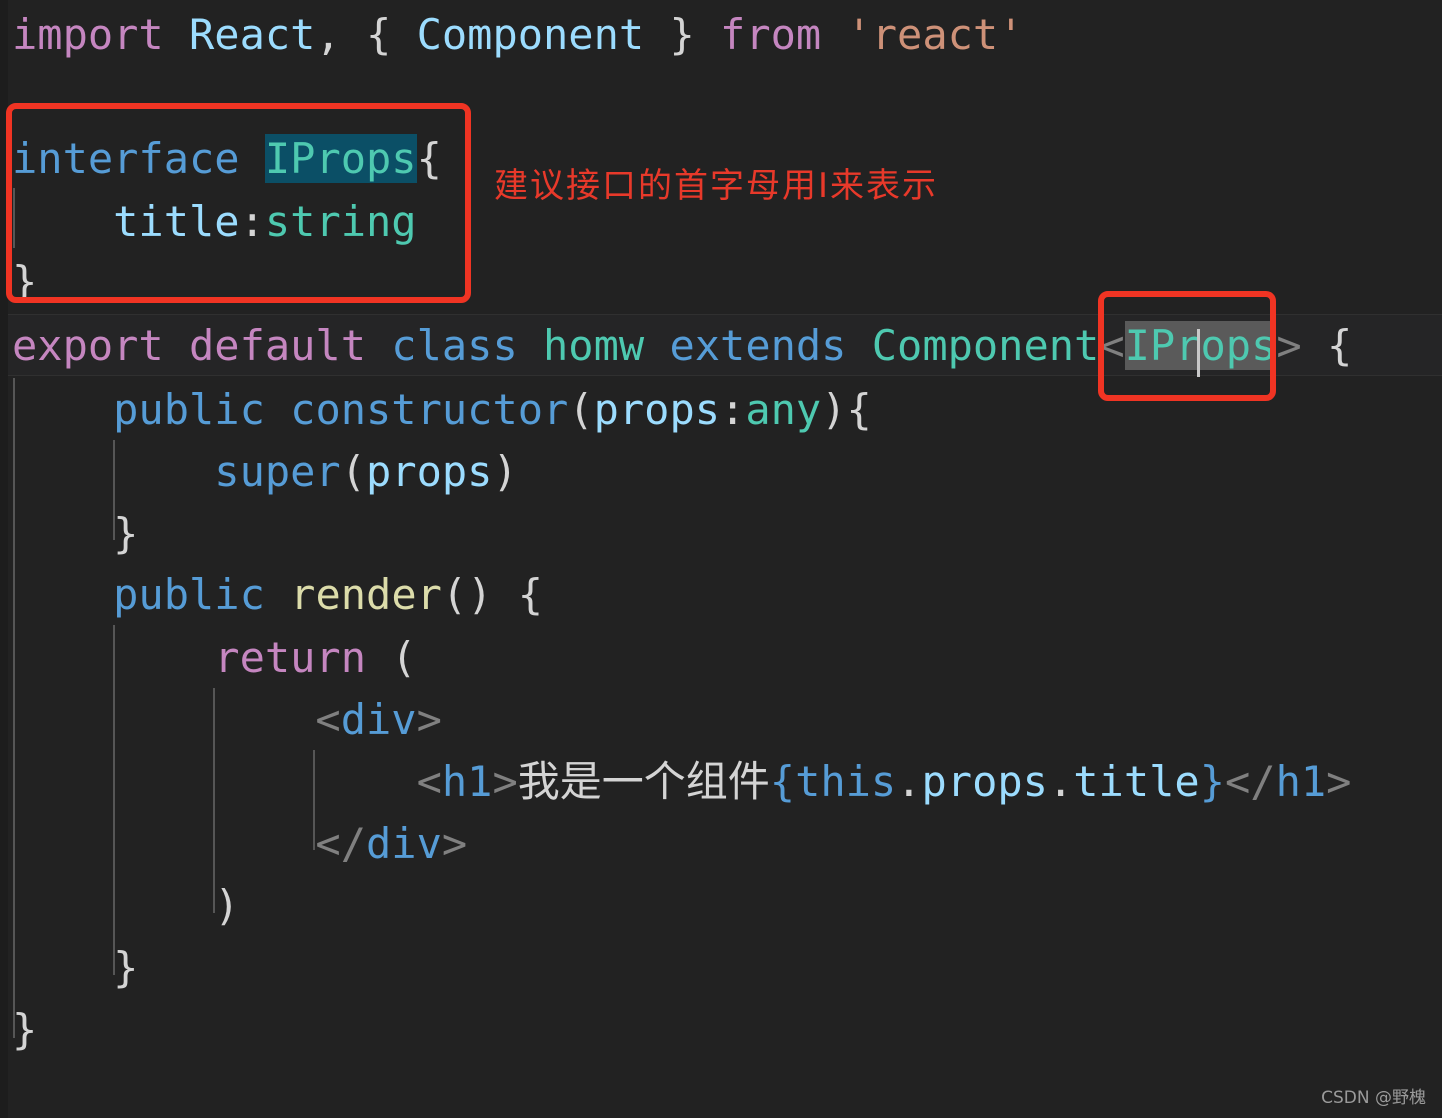  I want to click on code-line-10: public render() {, so click(721, 594).